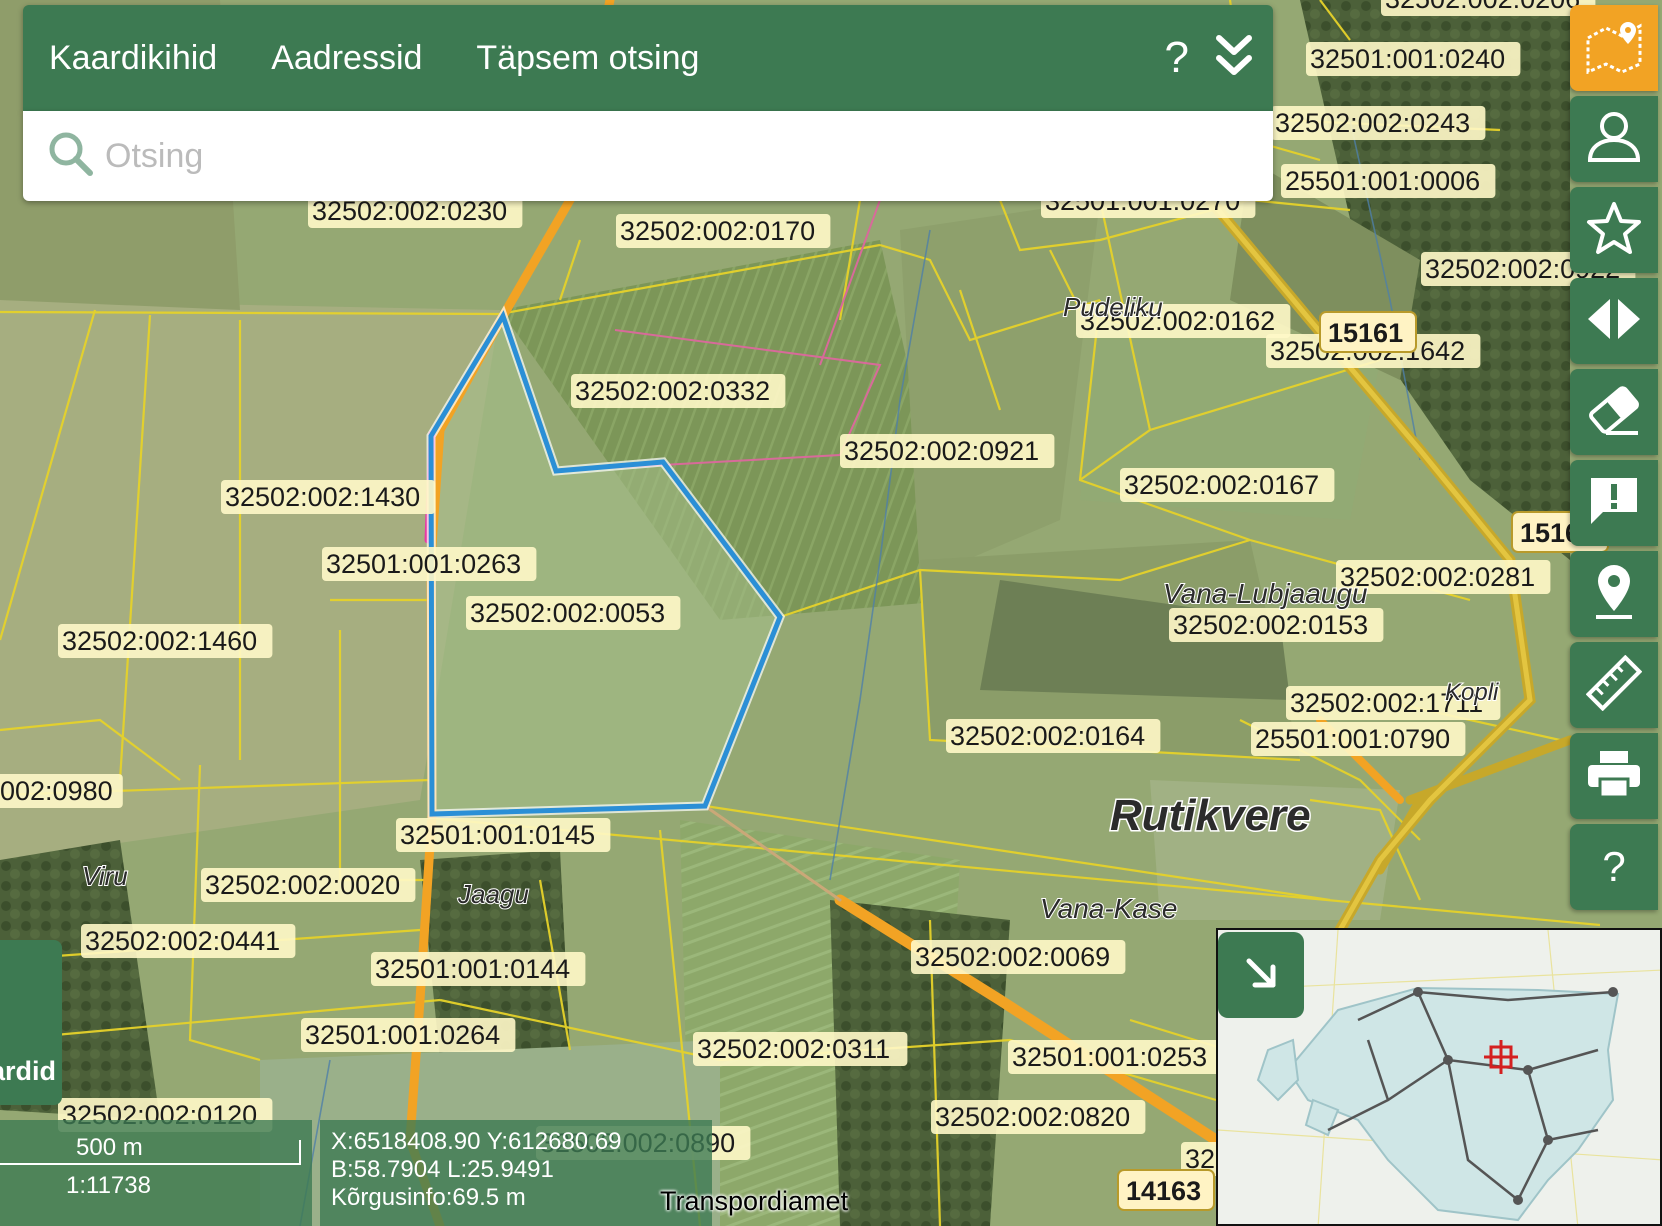 Image resolution: width=1662 pixels, height=1226 pixels. I want to click on user-tool, so click(1614, 139).